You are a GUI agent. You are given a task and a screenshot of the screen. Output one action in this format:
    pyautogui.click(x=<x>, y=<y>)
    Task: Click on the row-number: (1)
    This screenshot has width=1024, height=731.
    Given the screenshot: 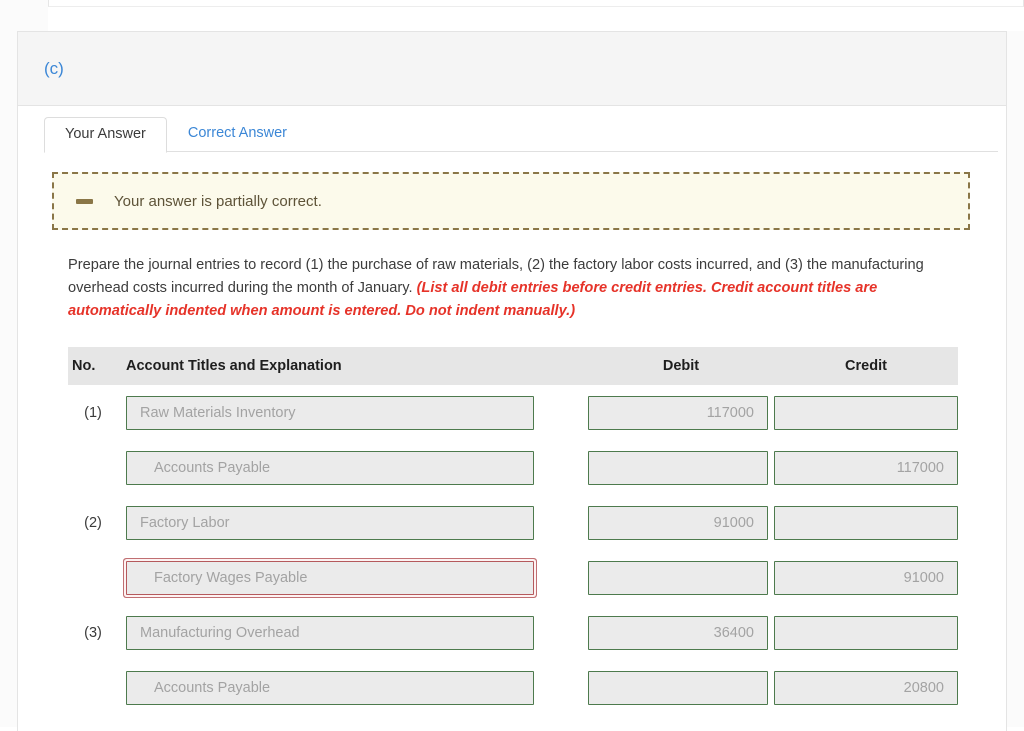 What is the action you would take?
    pyautogui.click(x=93, y=412)
    